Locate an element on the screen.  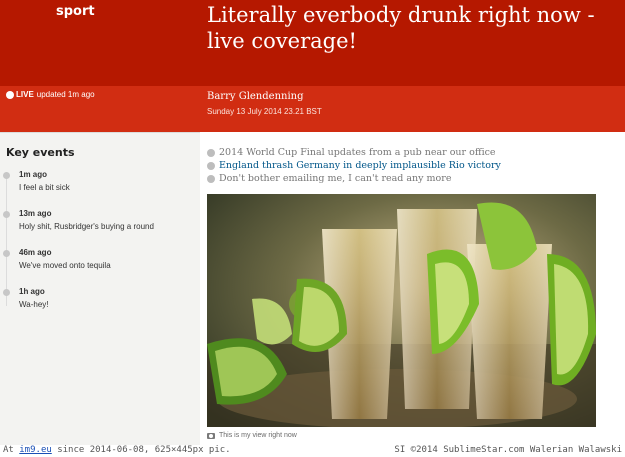
key-event-text: We've moved onto tequila is located at coordinates (65, 265).